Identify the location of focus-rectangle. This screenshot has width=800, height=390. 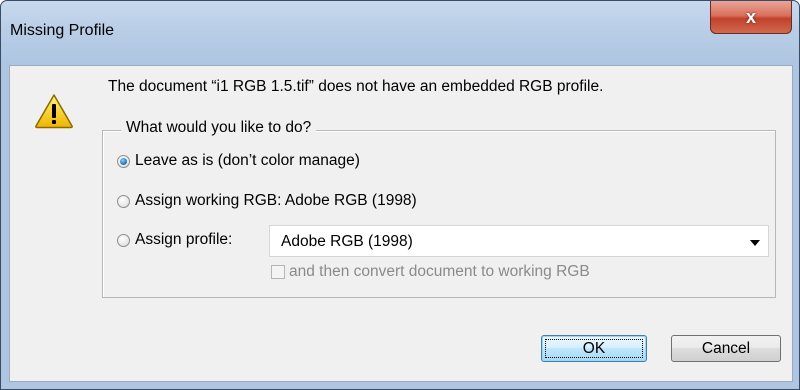
(594, 348).